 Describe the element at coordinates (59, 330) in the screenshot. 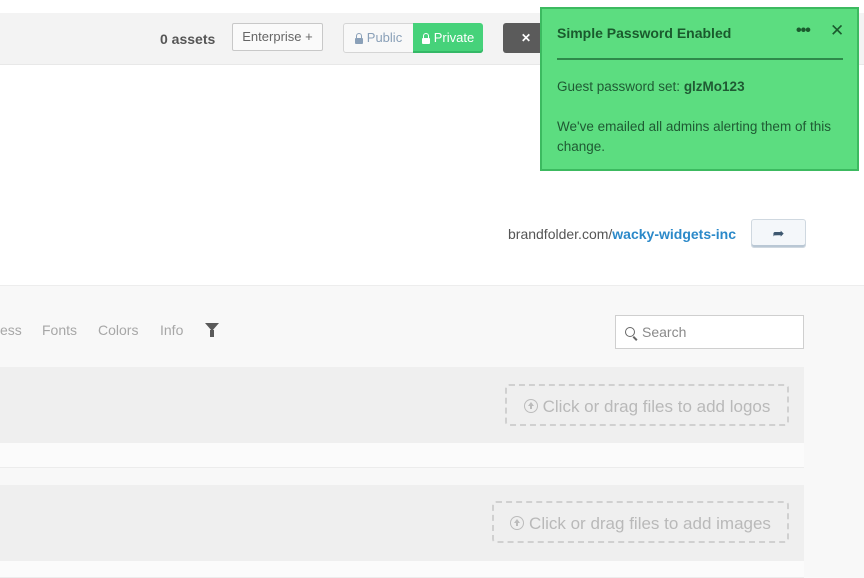

I see `nav-item-fonts: Fonts` at that location.